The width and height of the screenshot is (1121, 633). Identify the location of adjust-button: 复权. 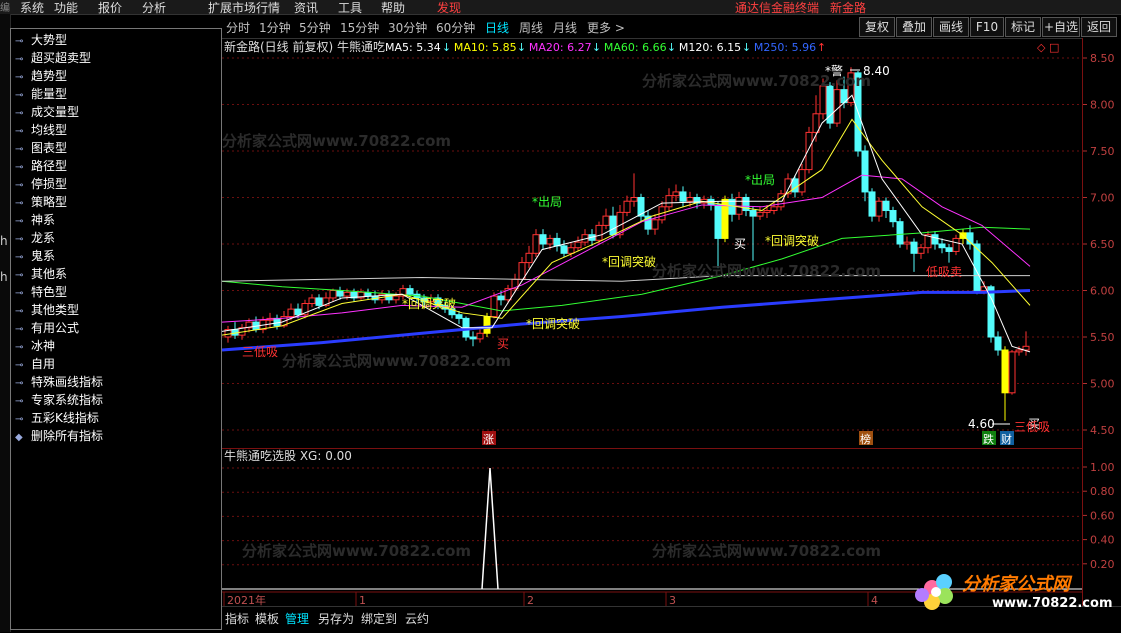
(877, 27).